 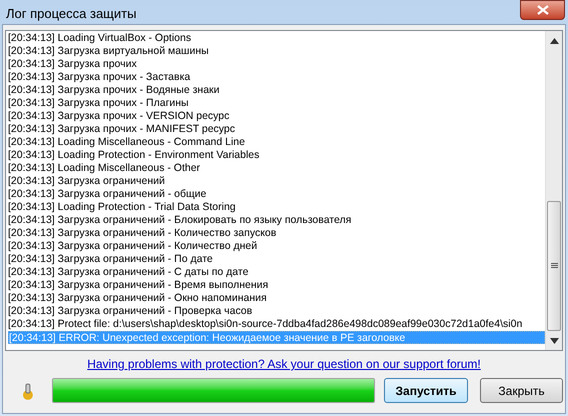 I want to click on dialog-button: Закрыть, so click(x=521, y=390).